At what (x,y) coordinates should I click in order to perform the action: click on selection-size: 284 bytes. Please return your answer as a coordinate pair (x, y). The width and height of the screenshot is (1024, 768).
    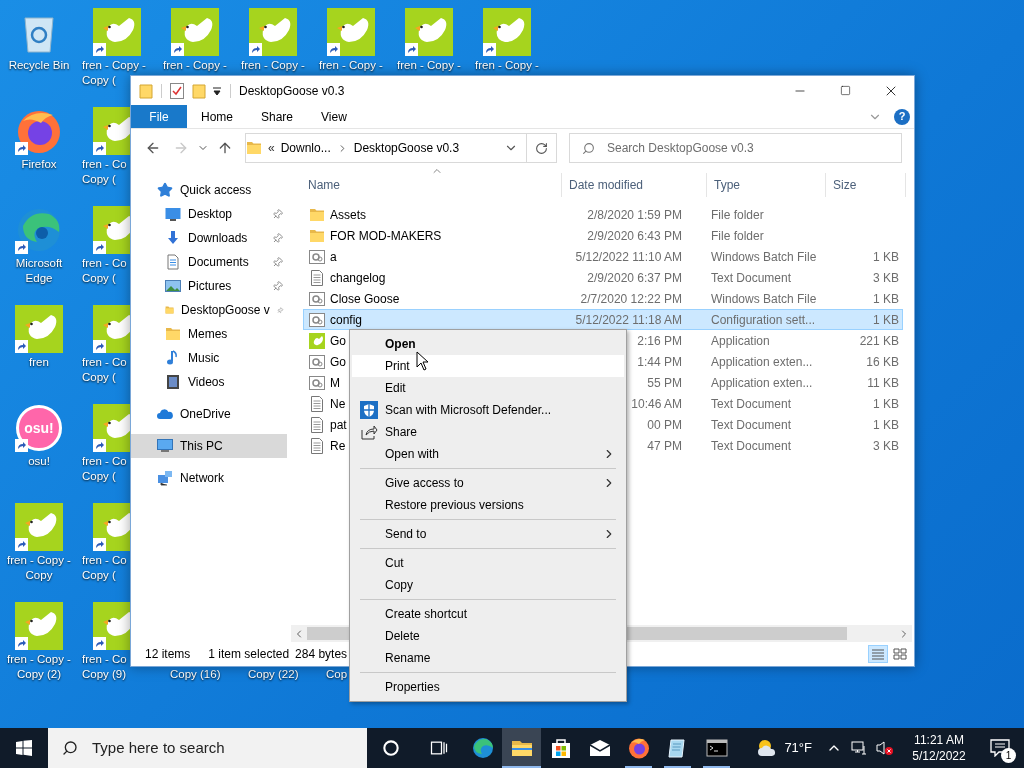
    Looking at the image, I should click on (321, 654).